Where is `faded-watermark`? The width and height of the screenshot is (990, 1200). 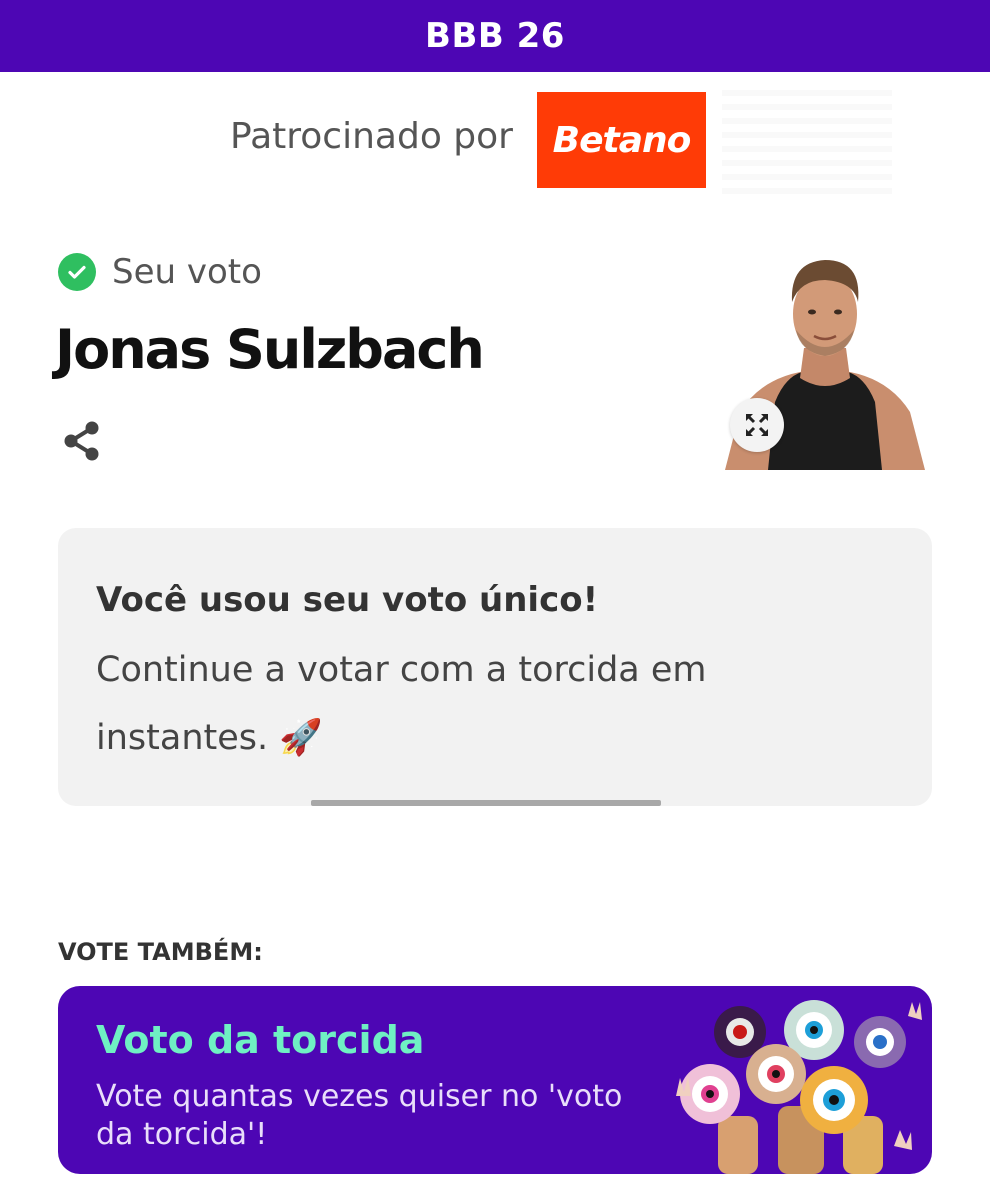
faded-watermark is located at coordinates (807, 138).